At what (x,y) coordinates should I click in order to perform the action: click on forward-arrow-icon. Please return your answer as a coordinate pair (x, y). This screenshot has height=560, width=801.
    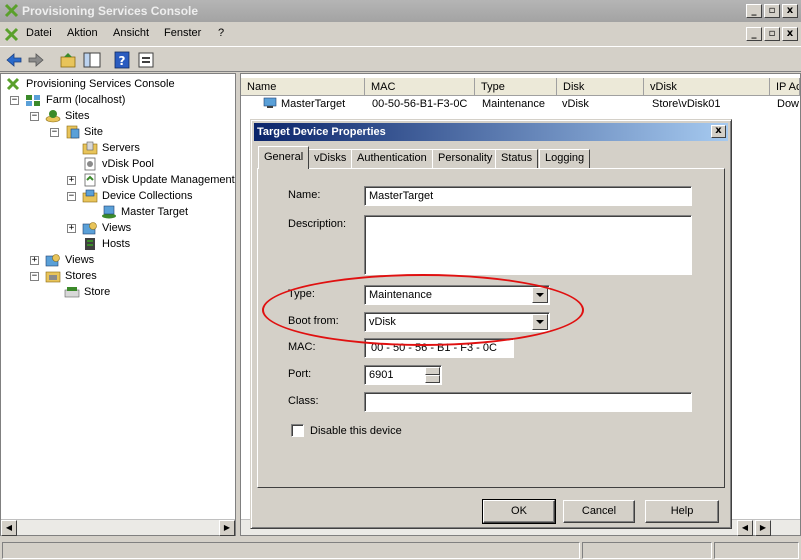
    Looking at the image, I should click on (36, 60).